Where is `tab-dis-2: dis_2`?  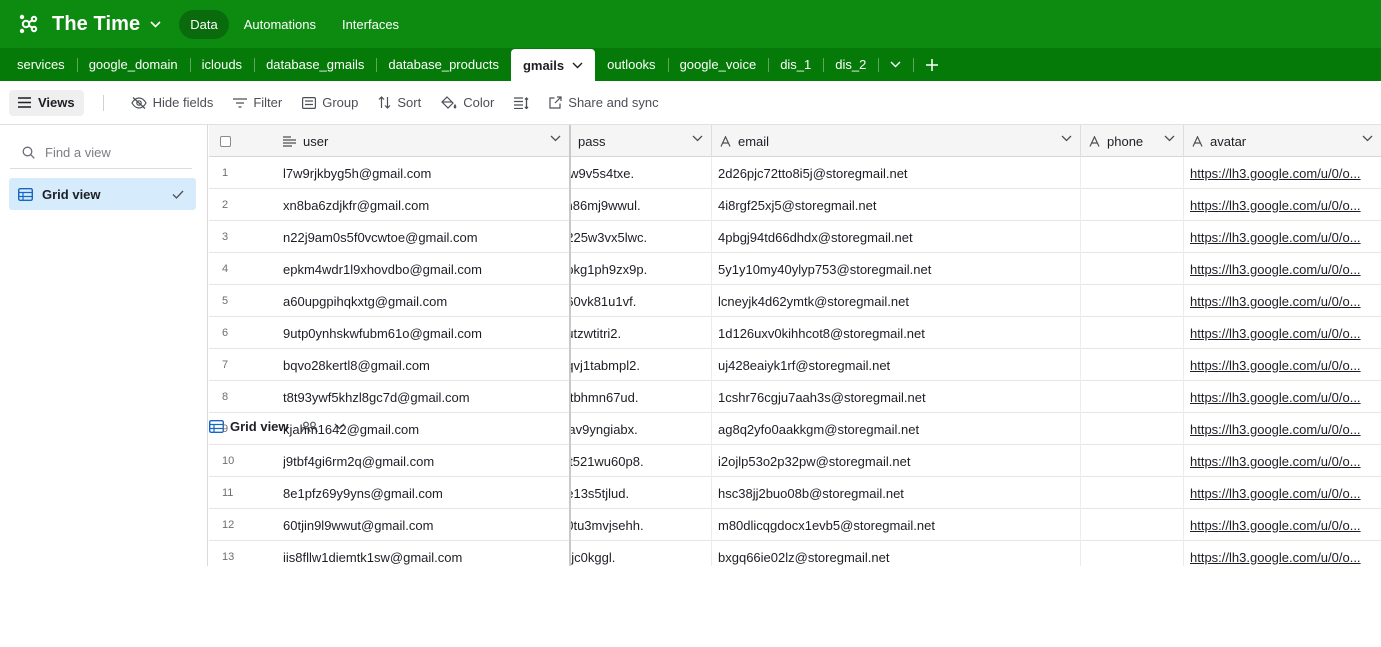 tab-dis-2: dis_2 is located at coordinates (850, 64).